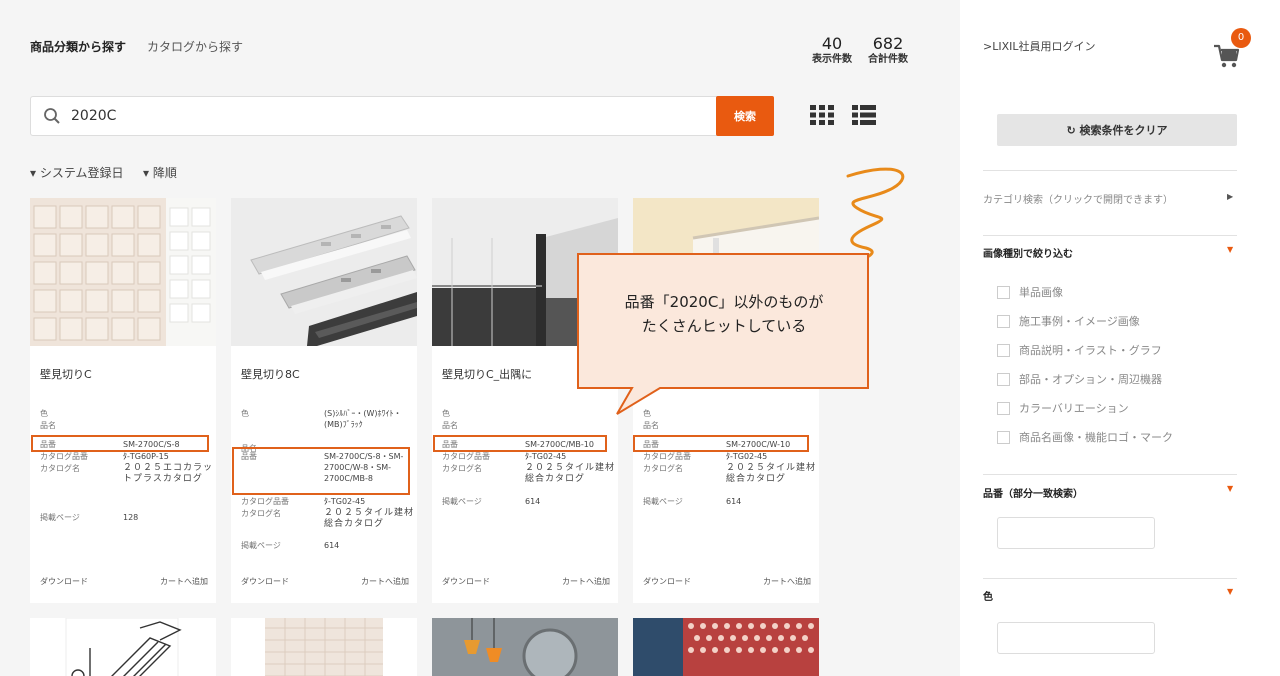  I want to click on product-title: 壁見切りC, so click(66, 374).